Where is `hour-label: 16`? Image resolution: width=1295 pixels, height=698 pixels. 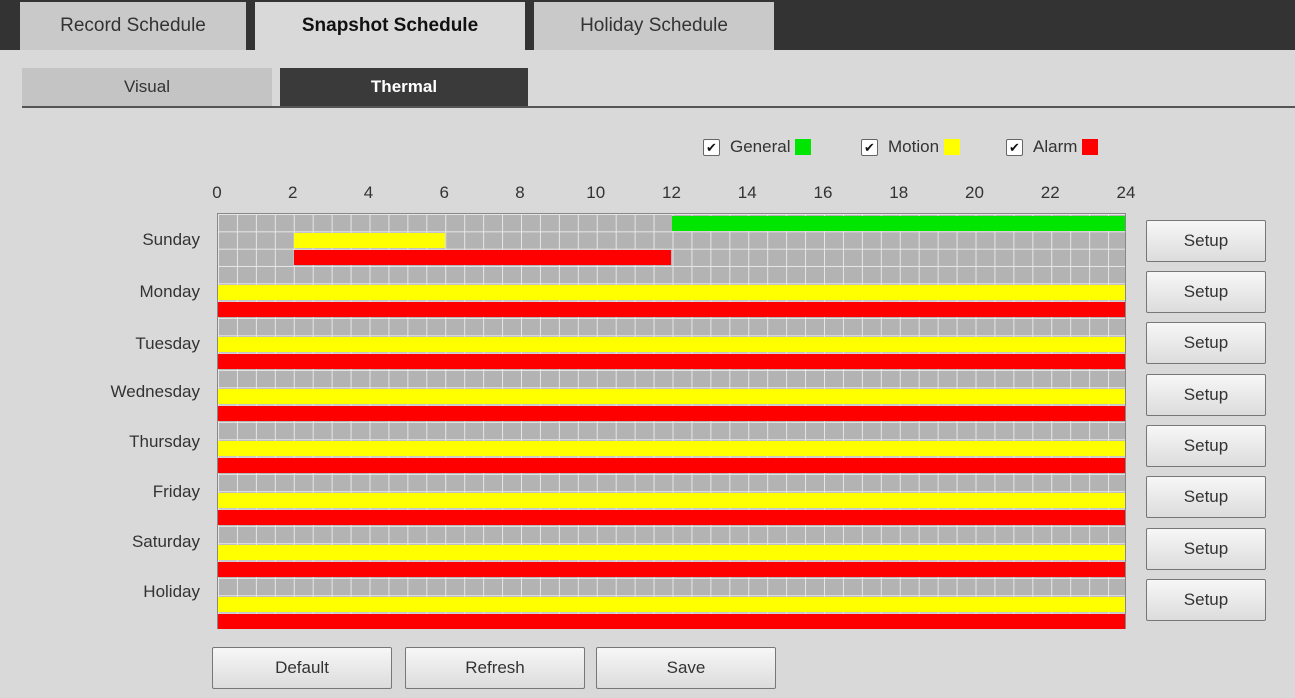
hour-label: 16 is located at coordinates (823, 192).